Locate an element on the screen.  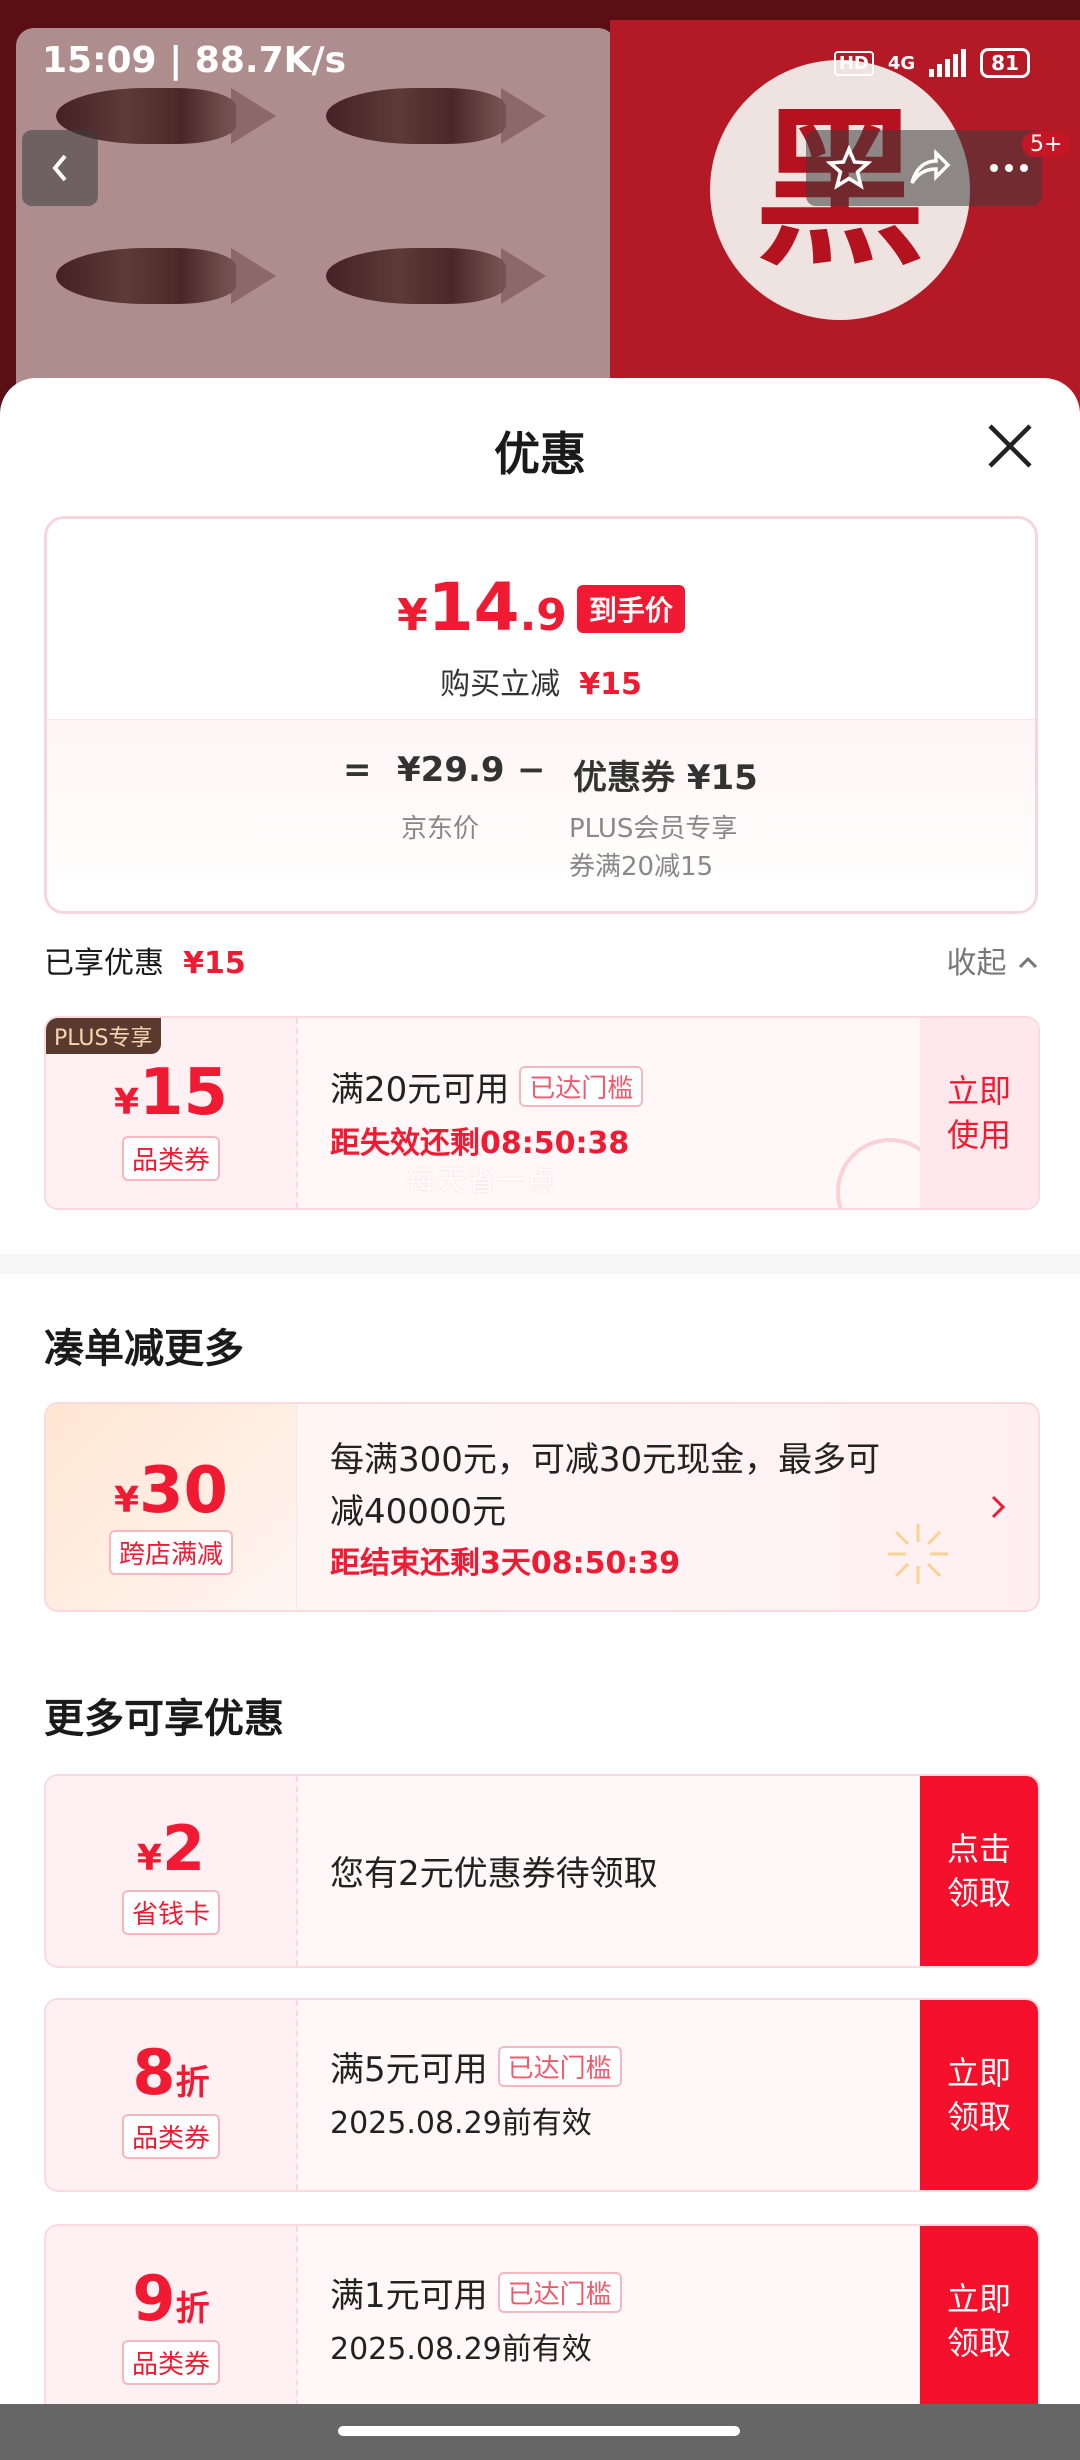
coupon-value-area: ¥2 省钱卡 is located at coordinates (172, 1871).